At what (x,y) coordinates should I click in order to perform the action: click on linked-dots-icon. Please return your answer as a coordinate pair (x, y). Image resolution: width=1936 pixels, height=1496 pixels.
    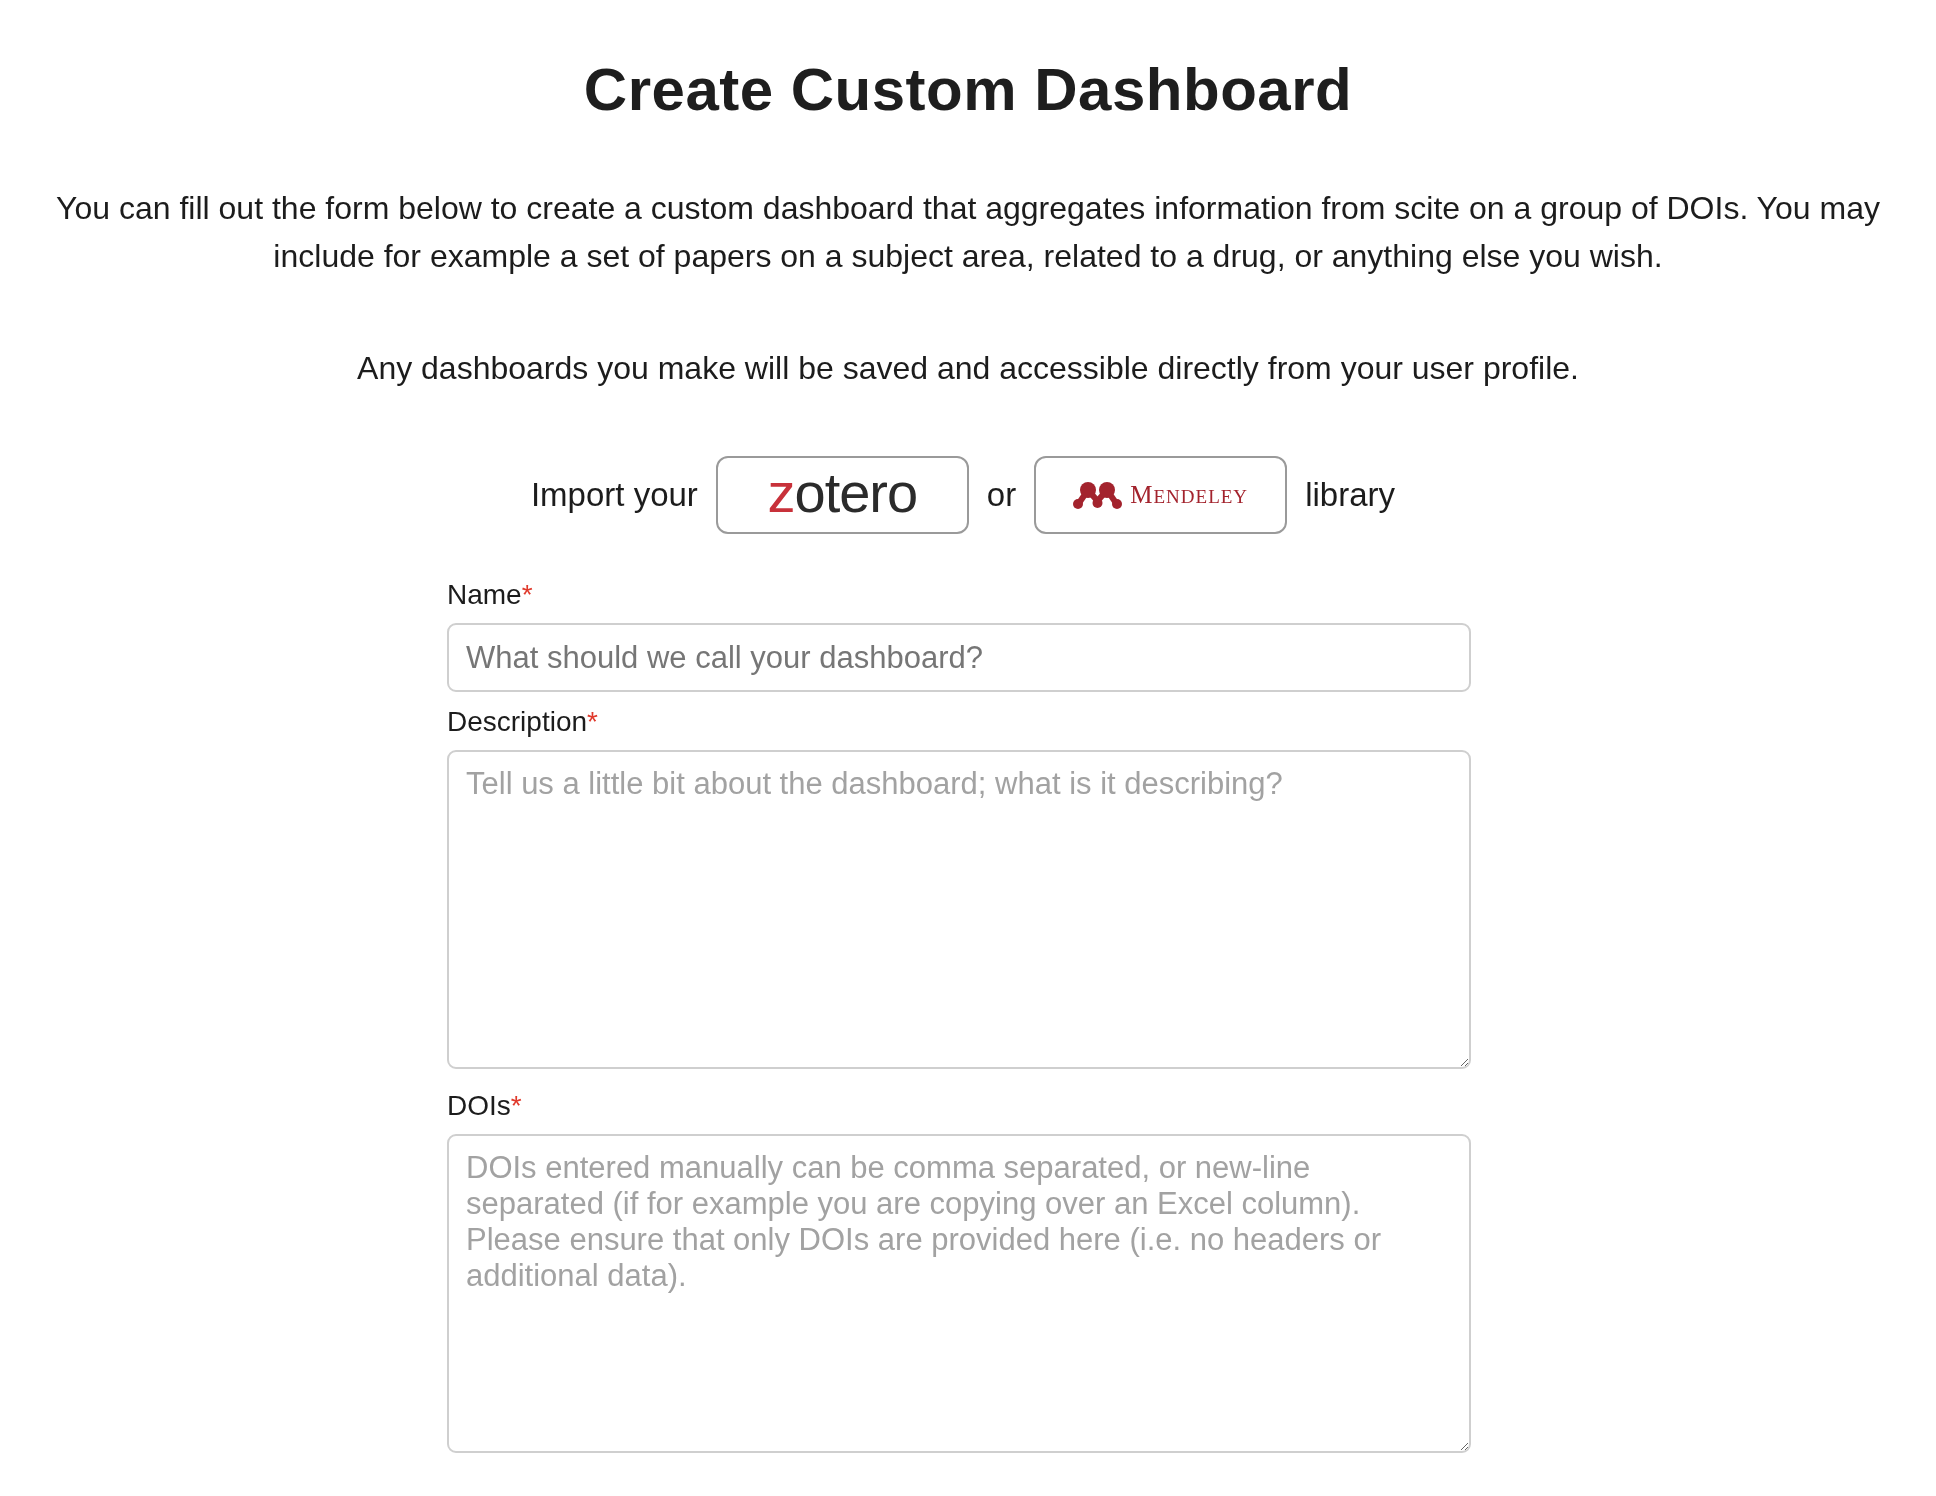
    Looking at the image, I should click on (1098, 495).